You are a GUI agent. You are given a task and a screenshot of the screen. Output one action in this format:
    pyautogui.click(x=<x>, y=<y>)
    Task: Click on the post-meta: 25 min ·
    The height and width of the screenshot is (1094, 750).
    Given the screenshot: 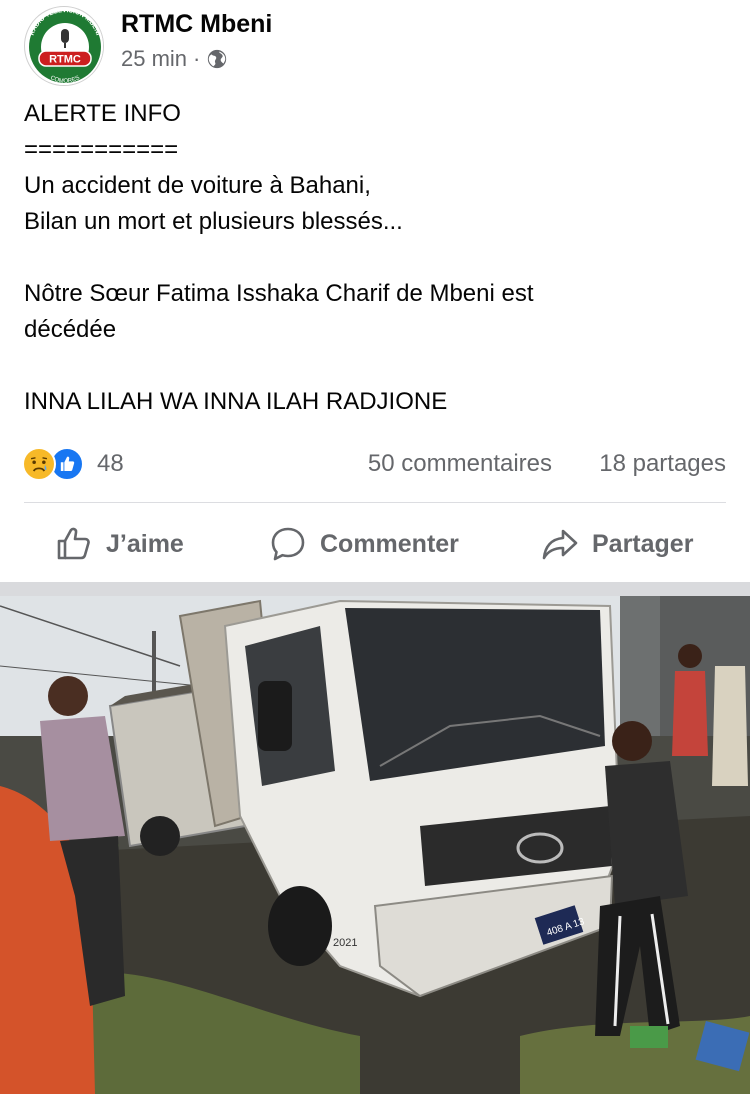 What is the action you would take?
    pyautogui.click(x=174, y=59)
    